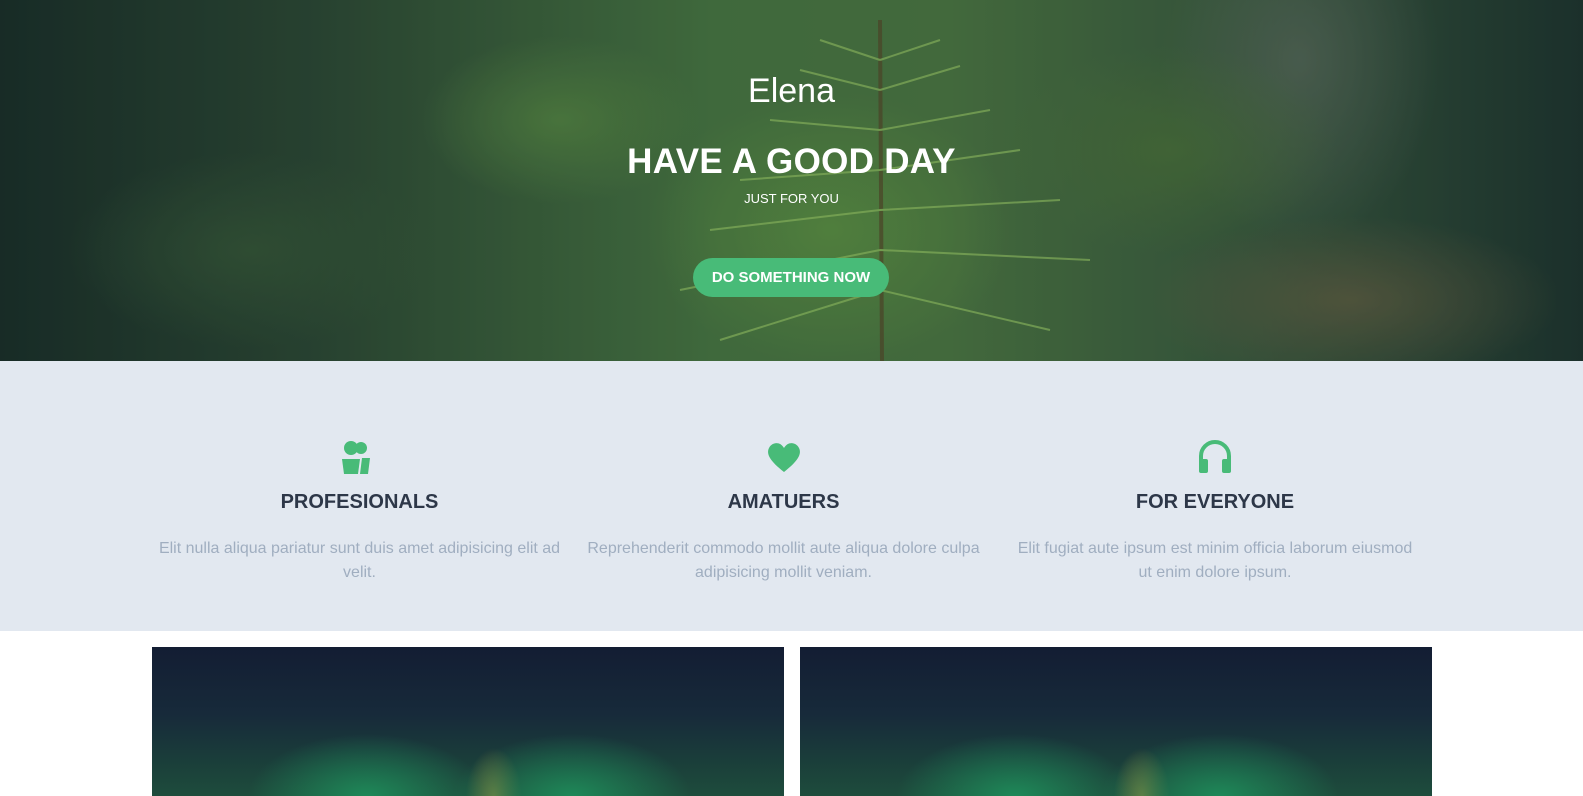 This screenshot has width=1583, height=796. Describe the element at coordinates (791, 161) in the screenshot. I see `hero-headline: HAVE A GOOD DAY` at that location.